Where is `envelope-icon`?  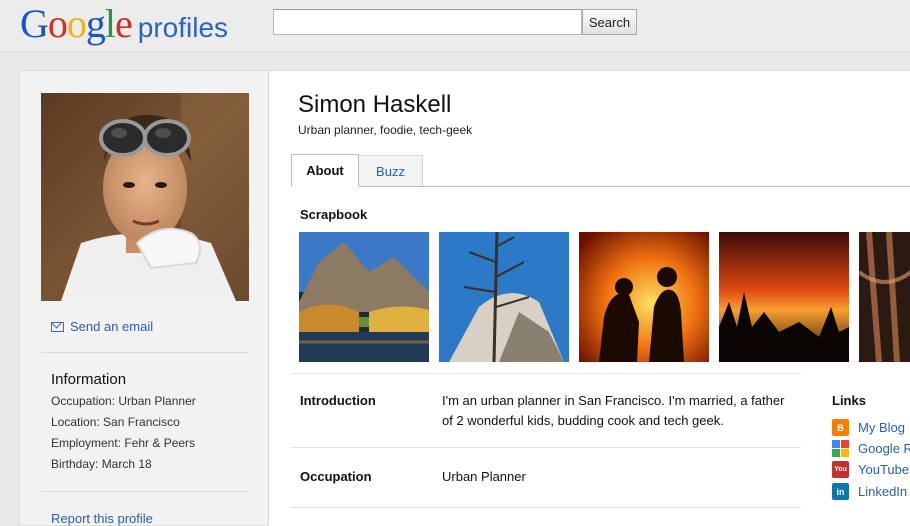 envelope-icon is located at coordinates (57, 326).